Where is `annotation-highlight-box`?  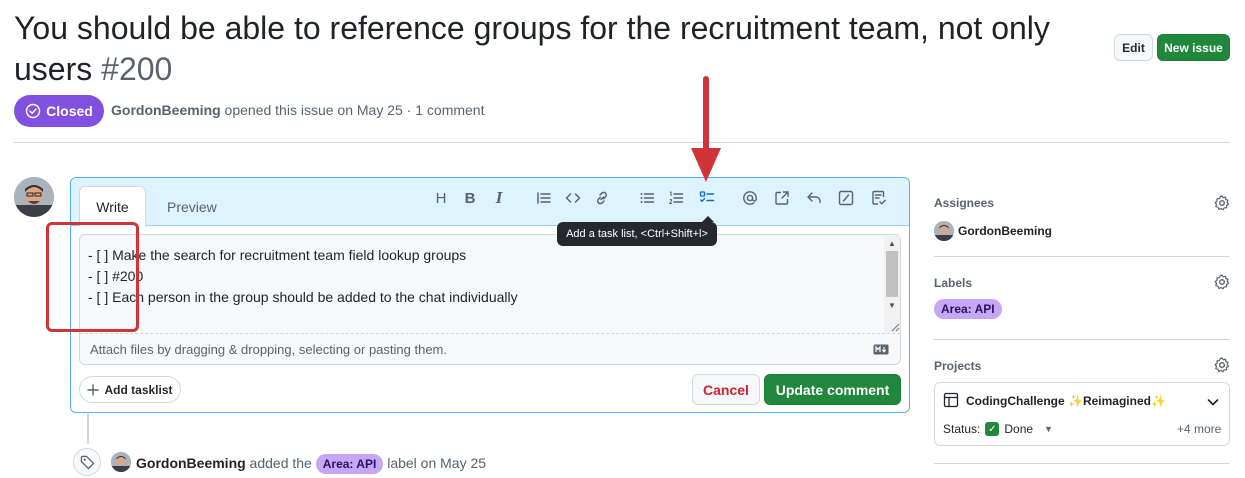 annotation-highlight-box is located at coordinates (92, 277).